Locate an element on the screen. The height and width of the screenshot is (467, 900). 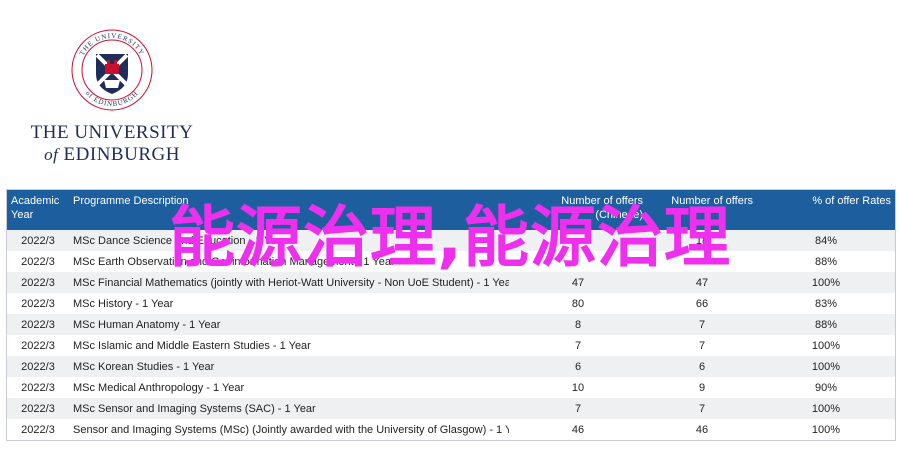
cell-offers: 47 is located at coordinates (702, 282).